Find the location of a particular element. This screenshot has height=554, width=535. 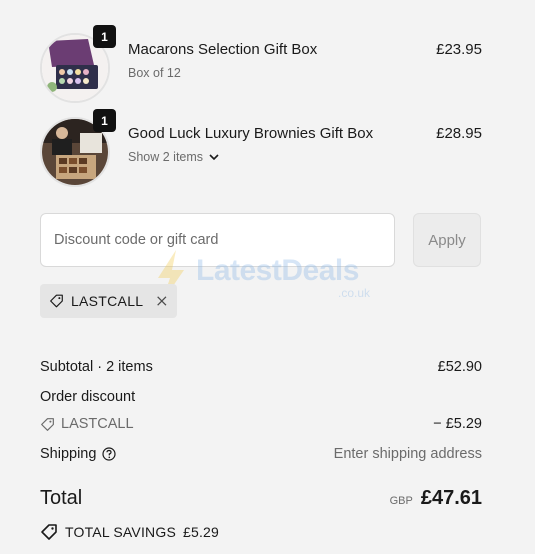

shipping-label: Shipping is located at coordinates (68, 454).